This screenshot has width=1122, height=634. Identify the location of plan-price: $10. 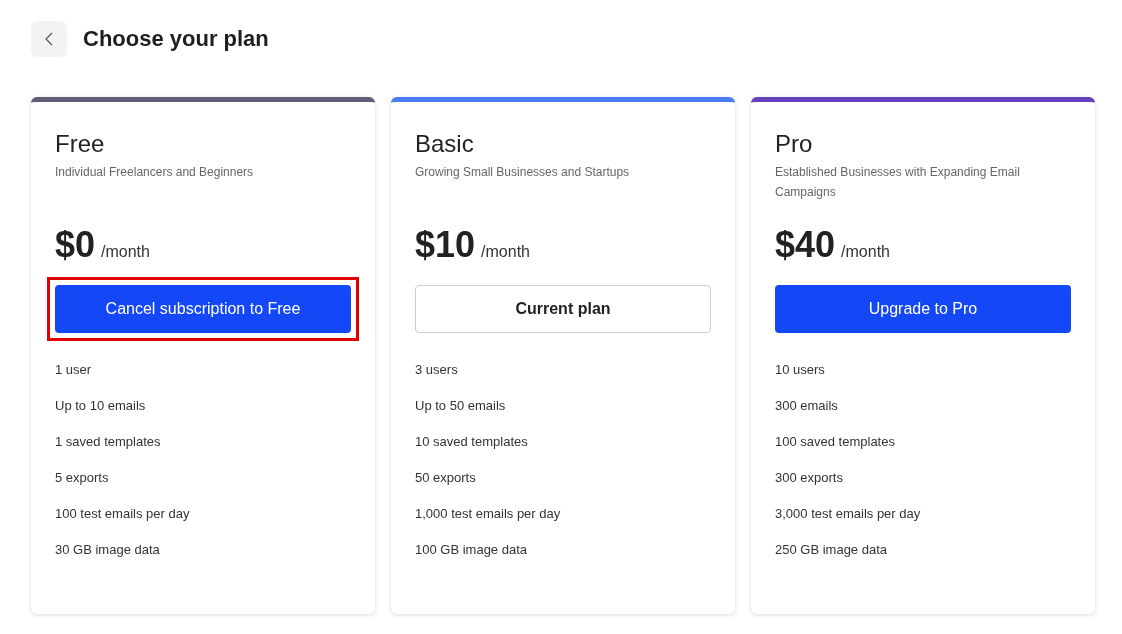
(445, 245).